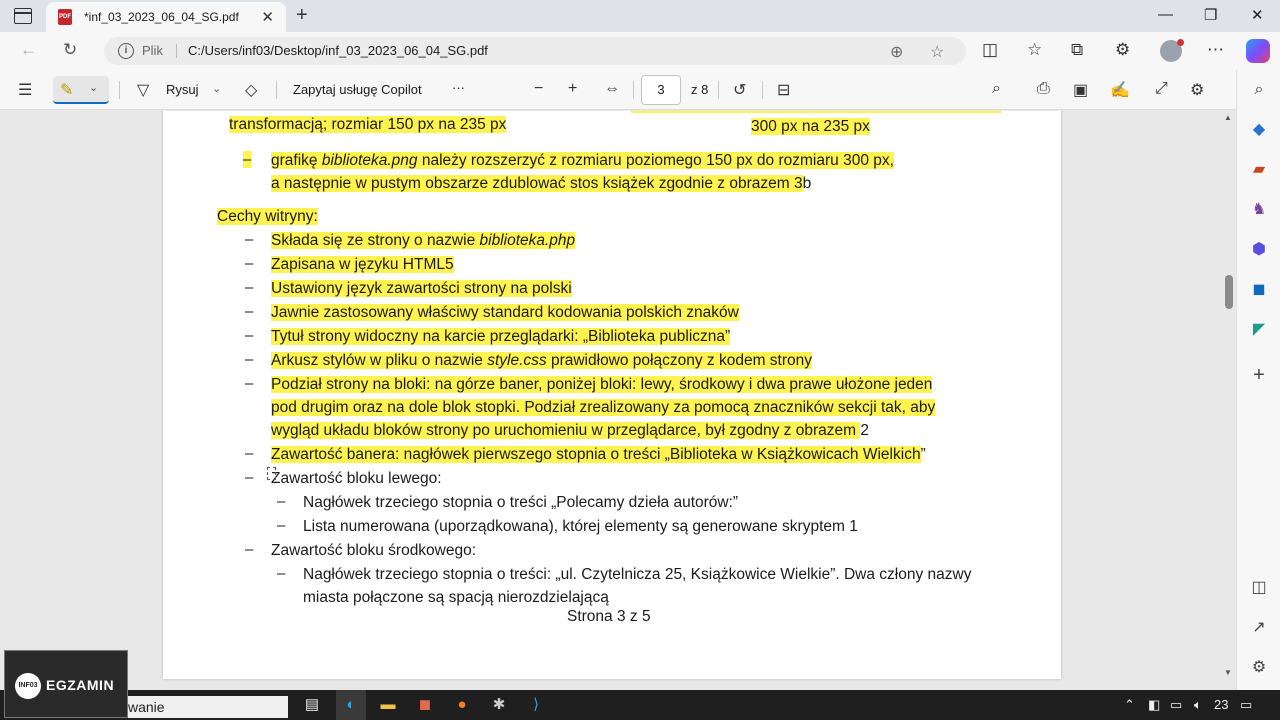  What do you see at coordinates (1259, 130) in the screenshot?
I see `shopping-icon: ◆` at bounding box center [1259, 130].